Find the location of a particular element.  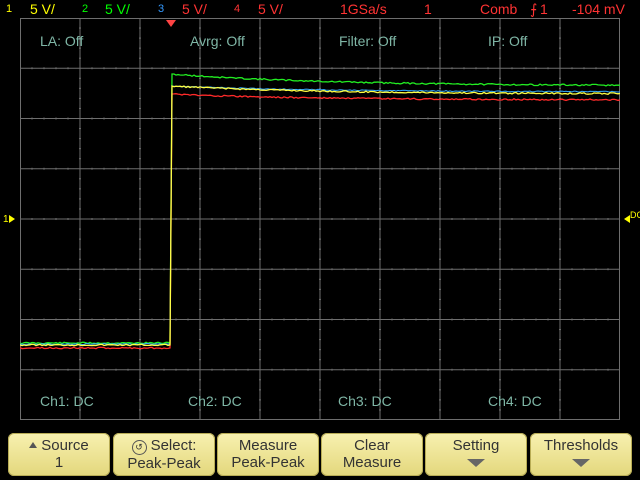

ch1-coupling: Ch1: DC is located at coordinates (67, 401).